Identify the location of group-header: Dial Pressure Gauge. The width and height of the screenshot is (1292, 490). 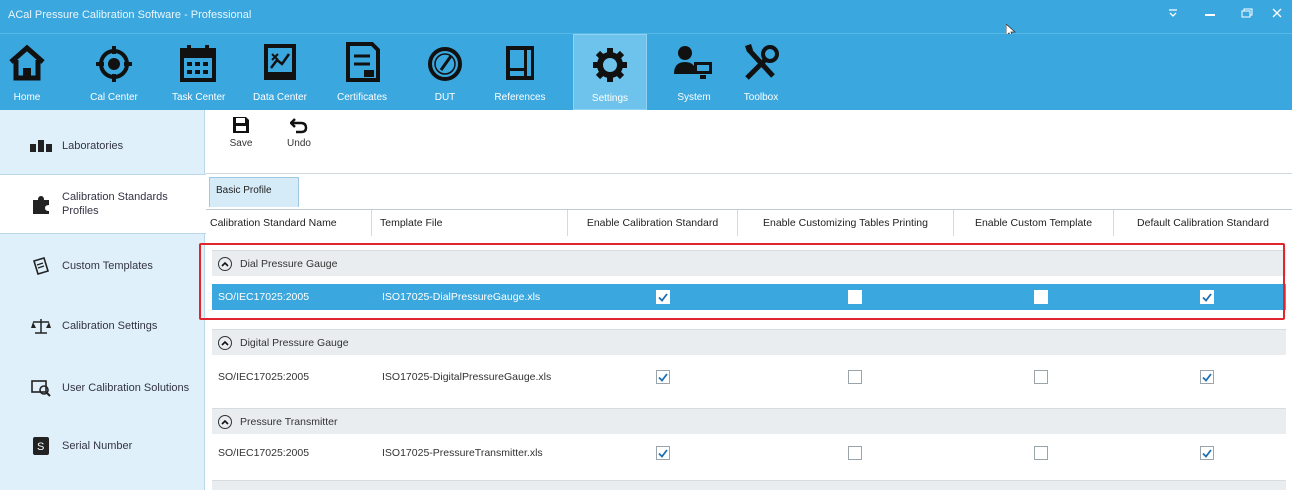
(749, 263).